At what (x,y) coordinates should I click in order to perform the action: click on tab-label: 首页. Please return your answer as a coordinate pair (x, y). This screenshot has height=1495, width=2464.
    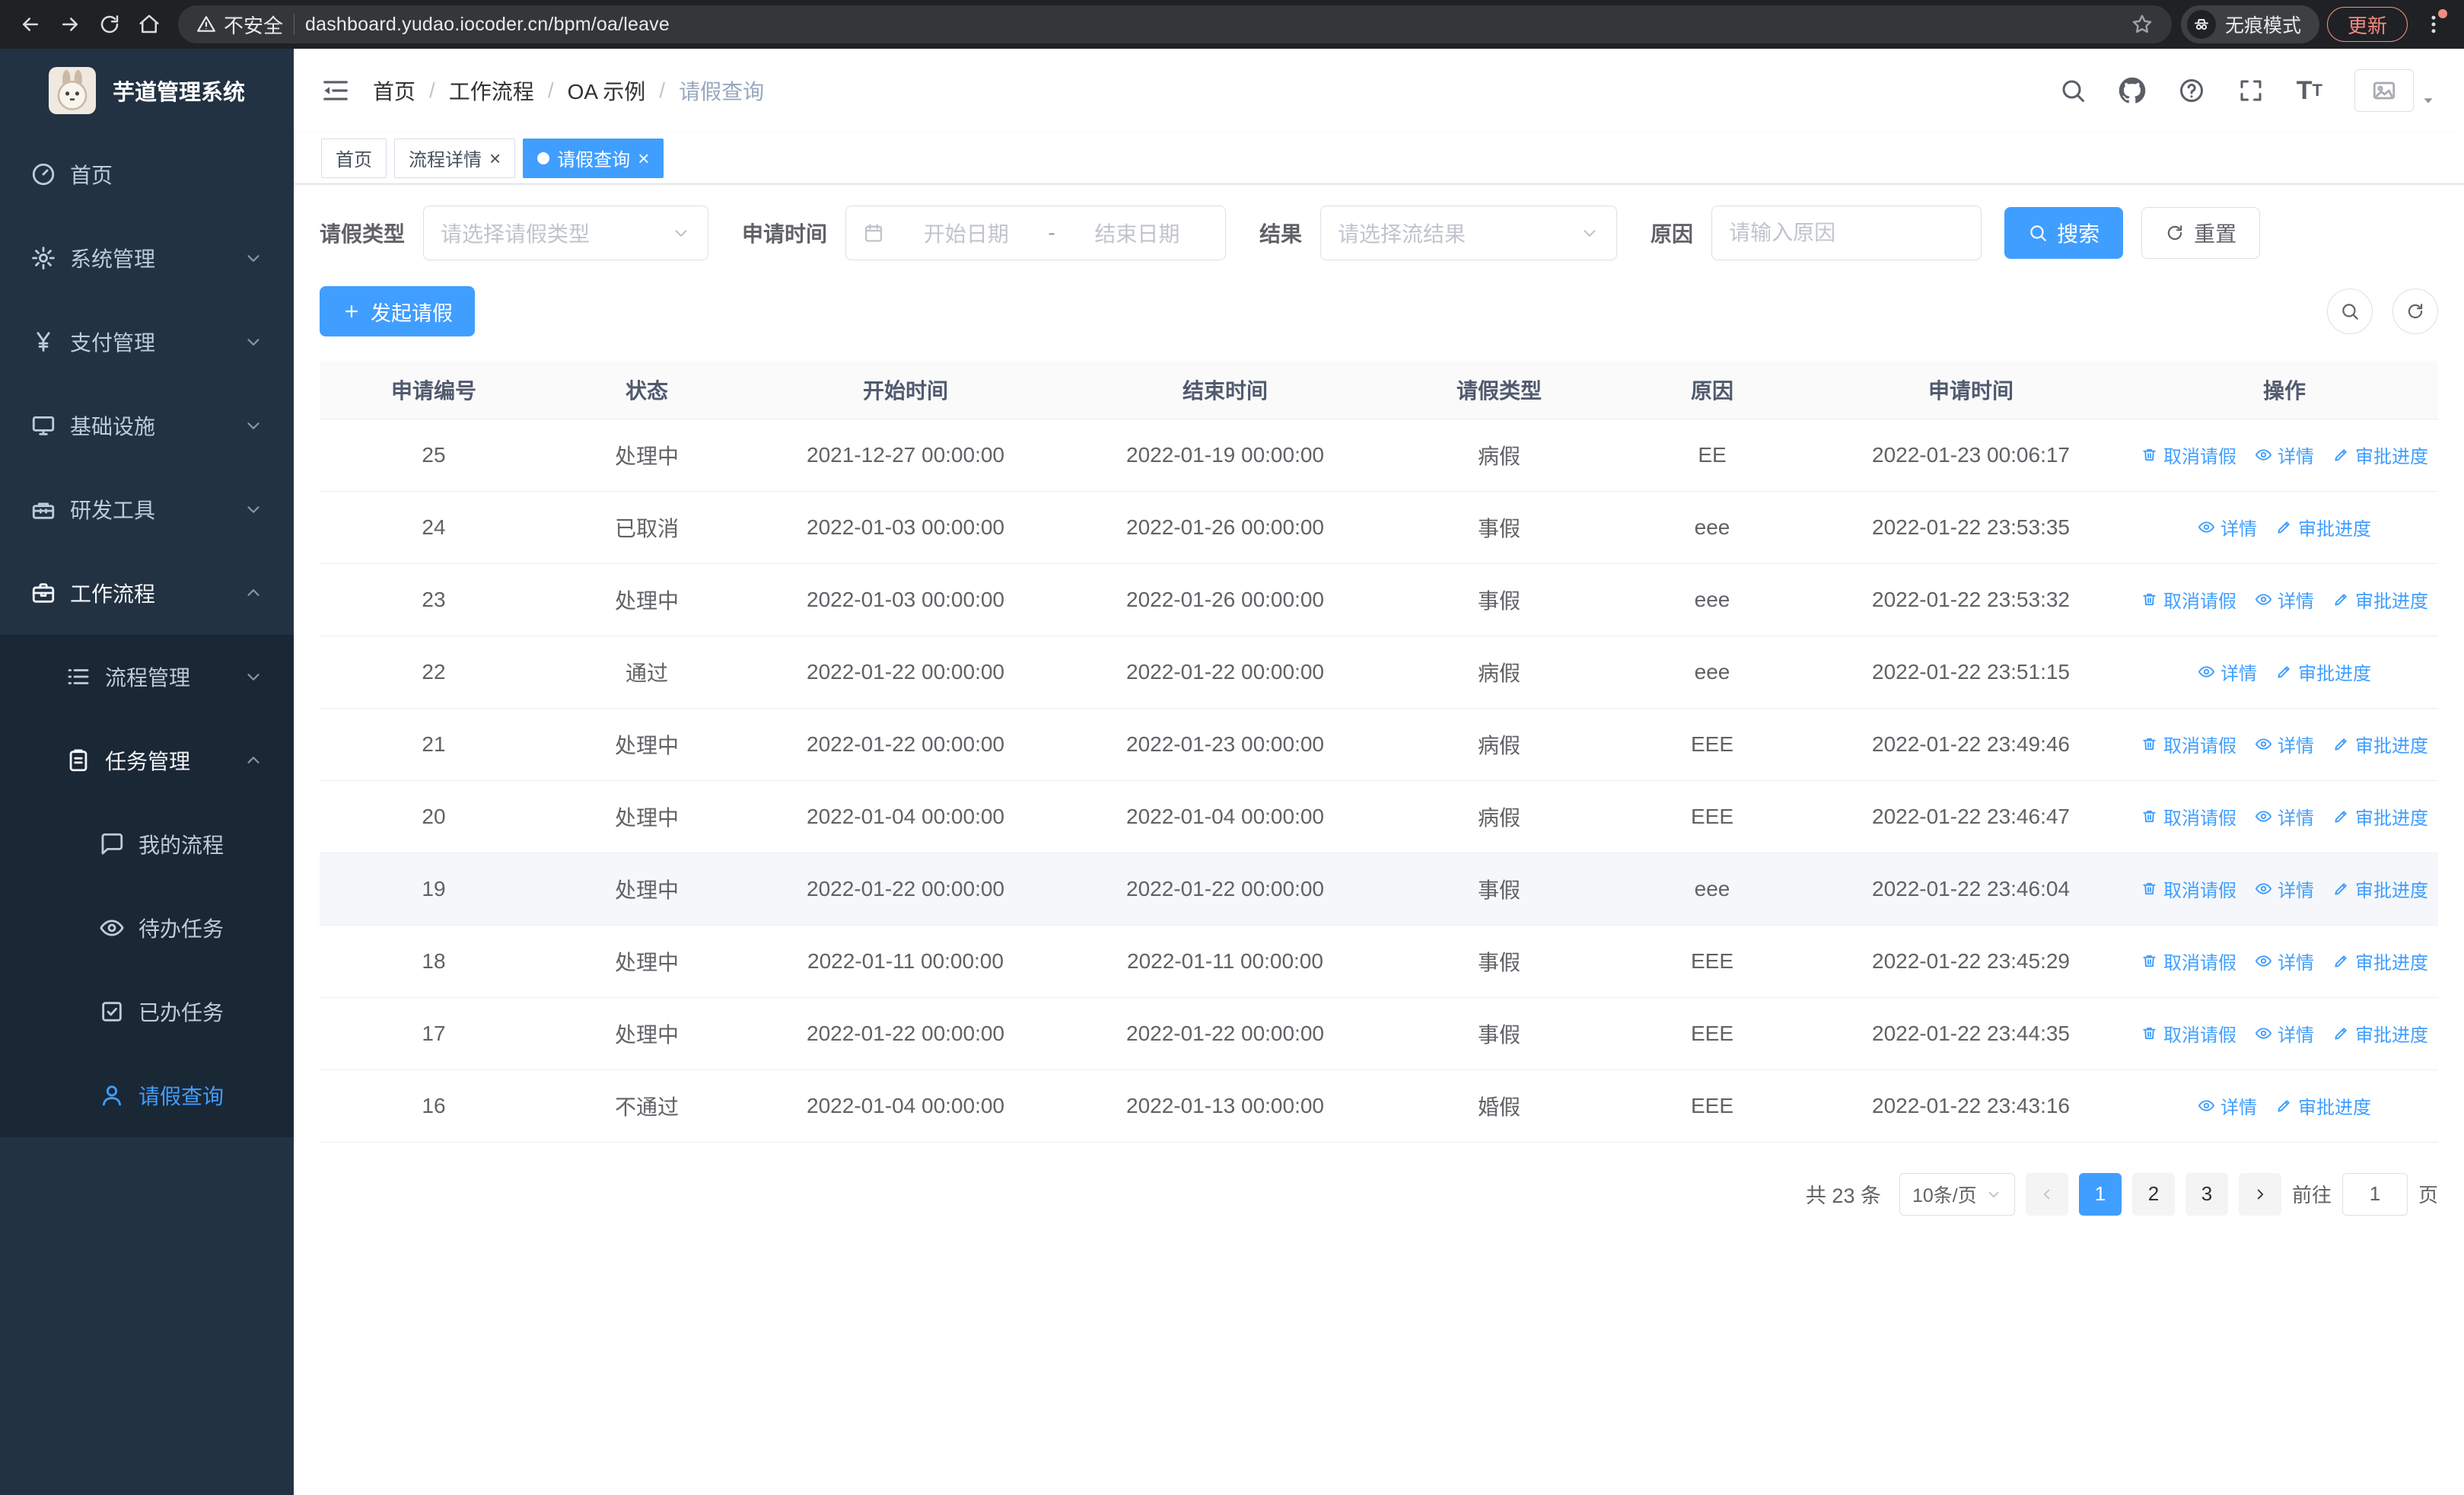
    Looking at the image, I should click on (354, 161).